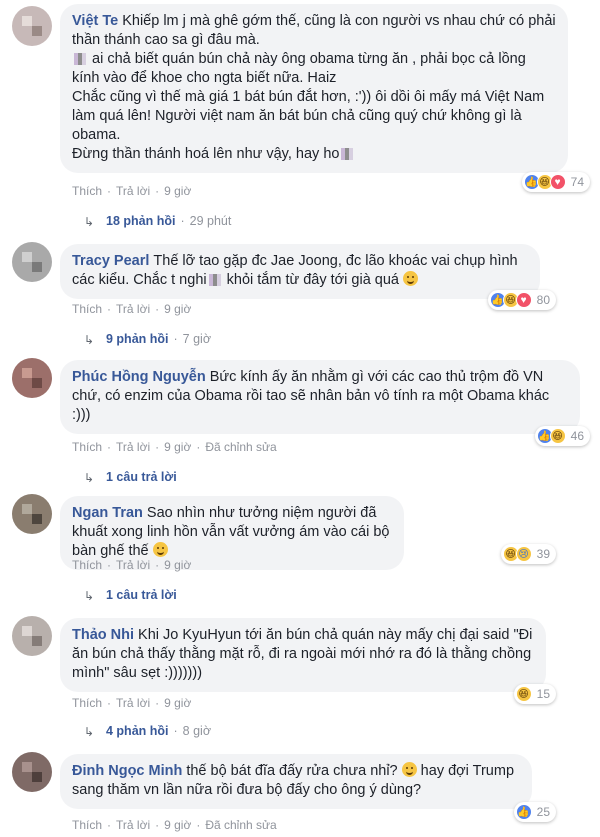  Describe the element at coordinates (523, 812) in the screenshot. I see `like-reaction-icon: 👍` at that location.